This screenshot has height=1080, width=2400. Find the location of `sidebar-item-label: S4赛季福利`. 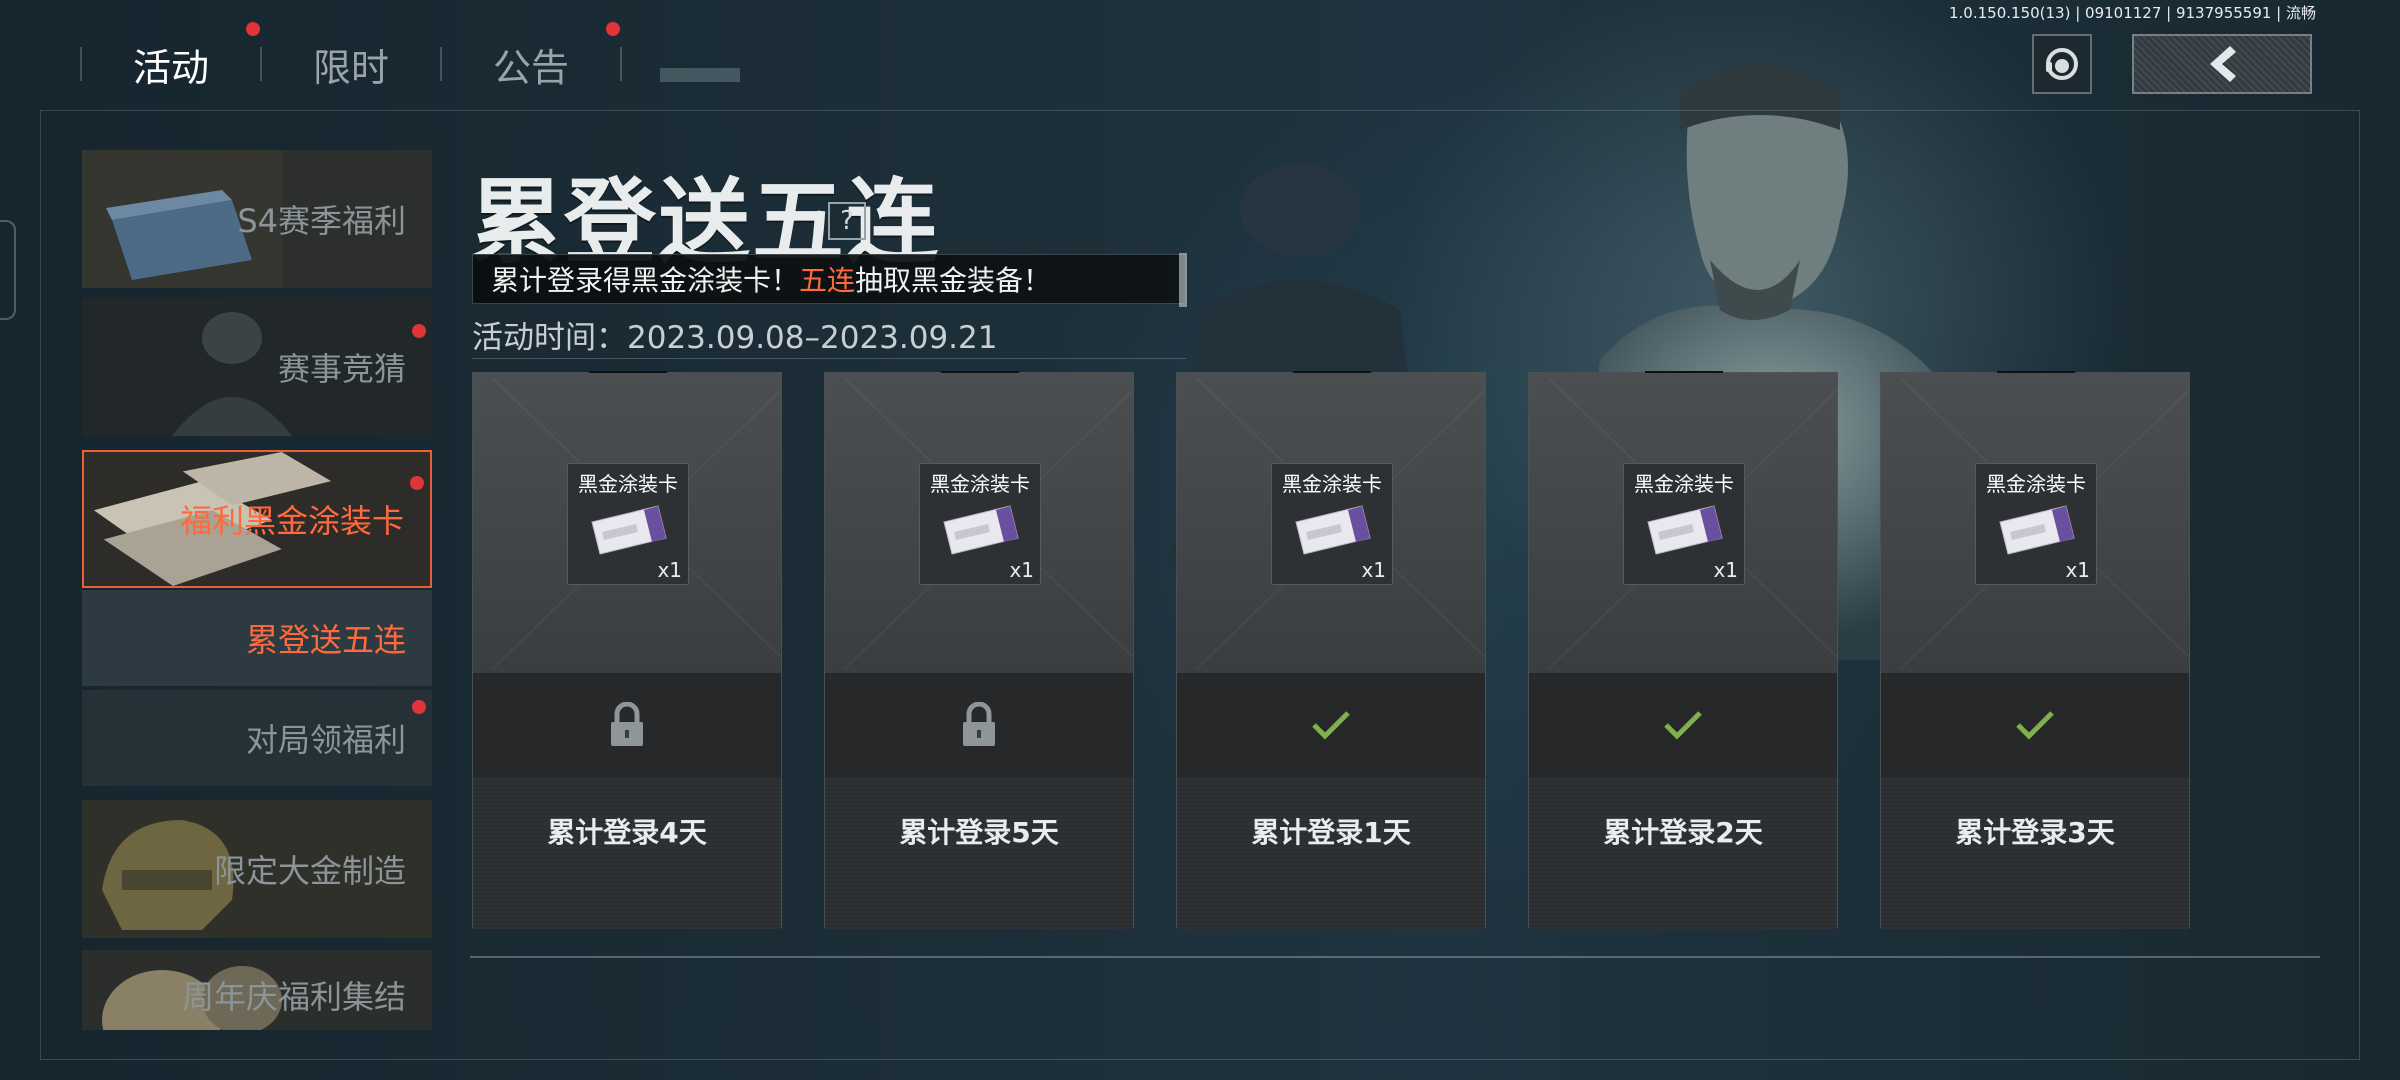

sidebar-item-label: S4赛季福利 is located at coordinates (321, 221).